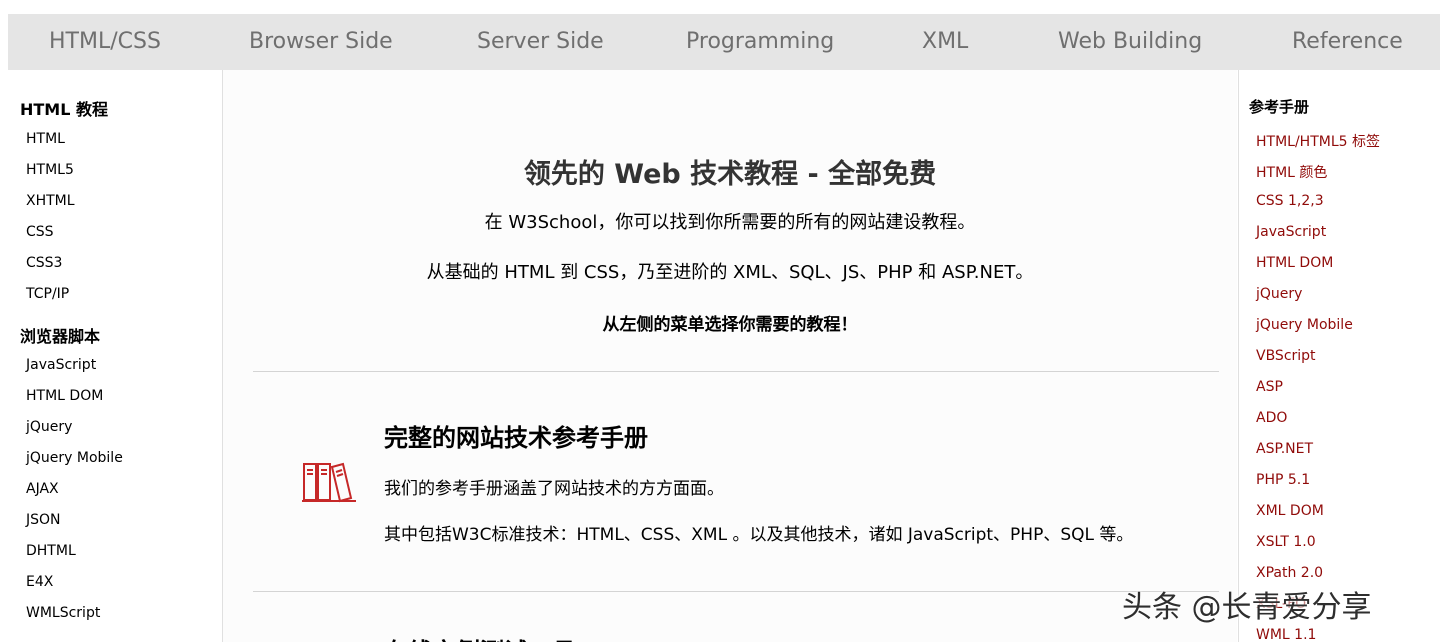  Describe the element at coordinates (760, 42) in the screenshot. I see `topnav-programming: Programming` at that location.